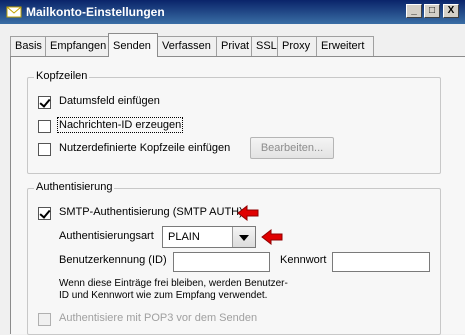 The width and height of the screenshot is (465, 335). Describe the element at coordinates (381, 262) in the screenshot. I see `password-input` at that location.